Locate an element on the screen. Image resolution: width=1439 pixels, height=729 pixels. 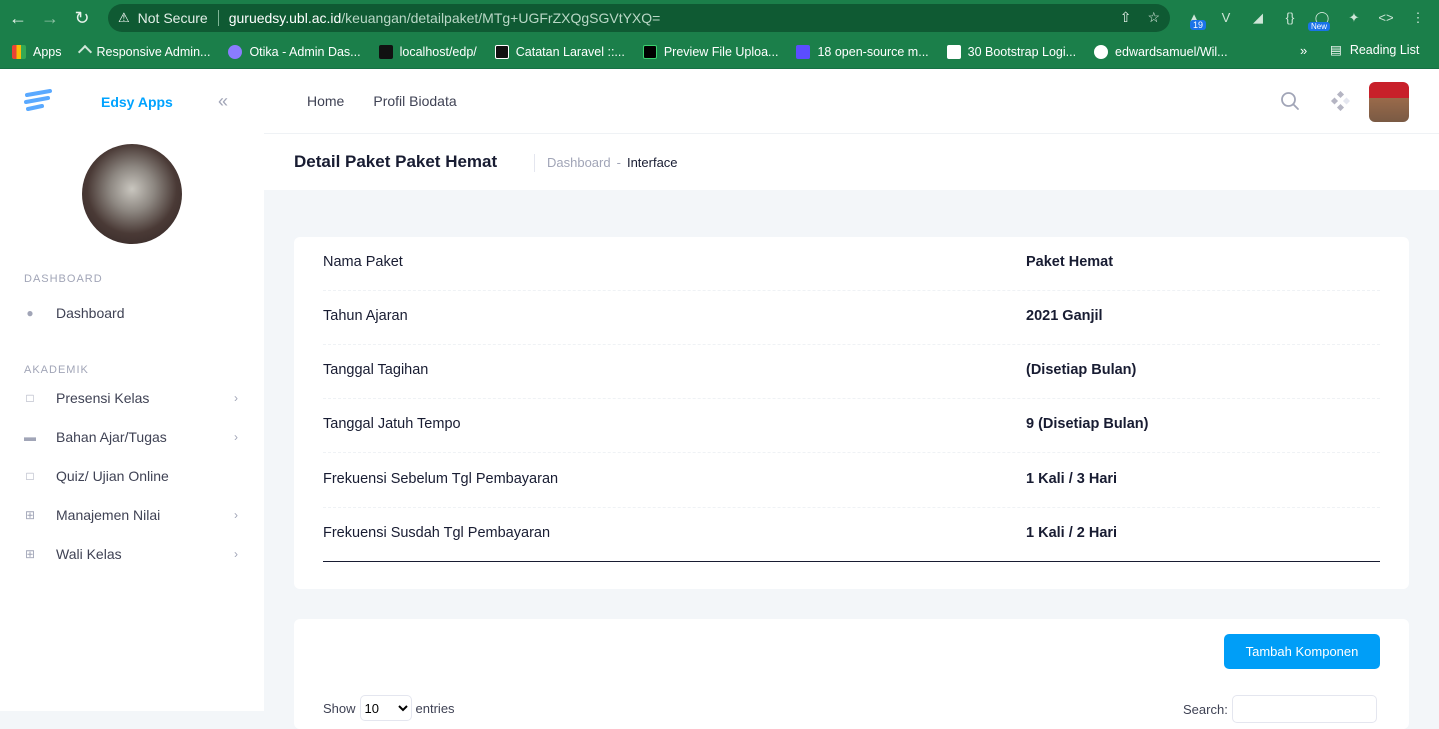
detail-value: 1 Kali / 2 Hari is located at coordinates (1072, 533).